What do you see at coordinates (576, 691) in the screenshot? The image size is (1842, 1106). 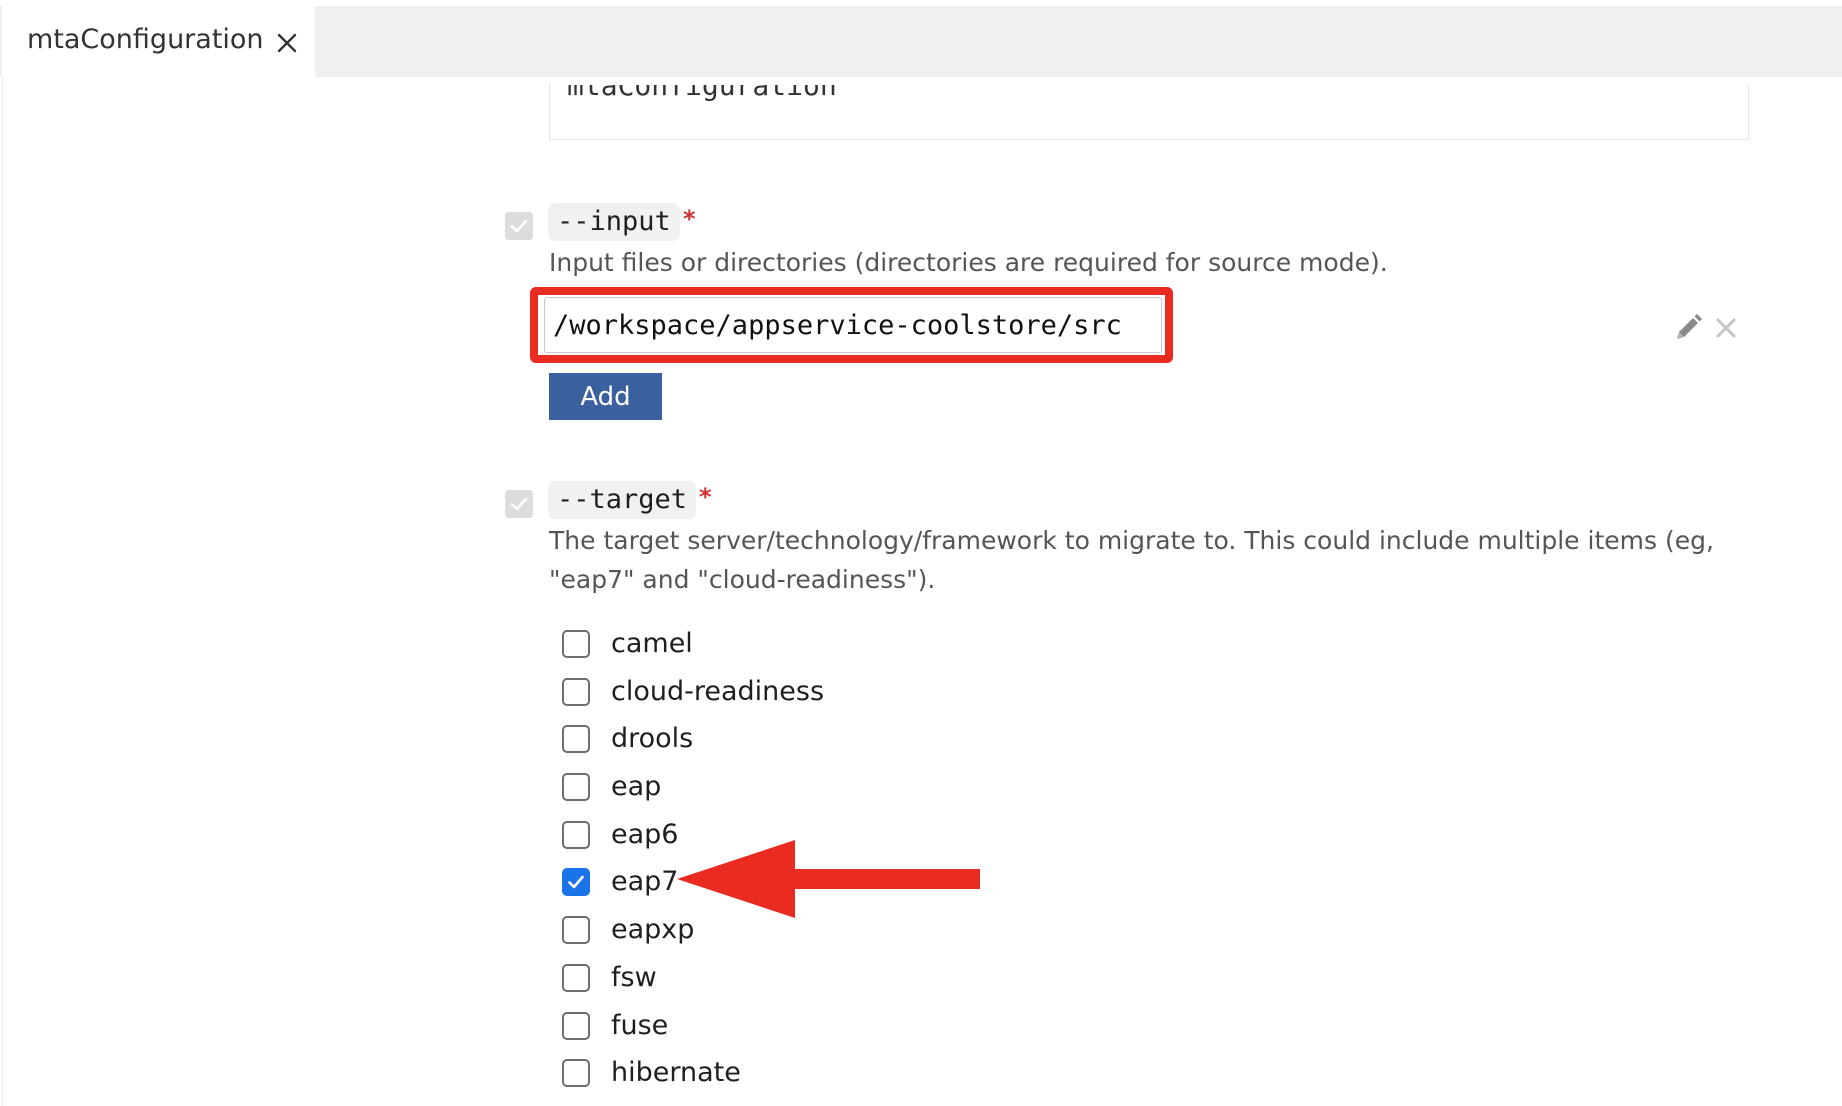 I see `target-checkbox-cloud-readiness` at bounding box center [576, 691].